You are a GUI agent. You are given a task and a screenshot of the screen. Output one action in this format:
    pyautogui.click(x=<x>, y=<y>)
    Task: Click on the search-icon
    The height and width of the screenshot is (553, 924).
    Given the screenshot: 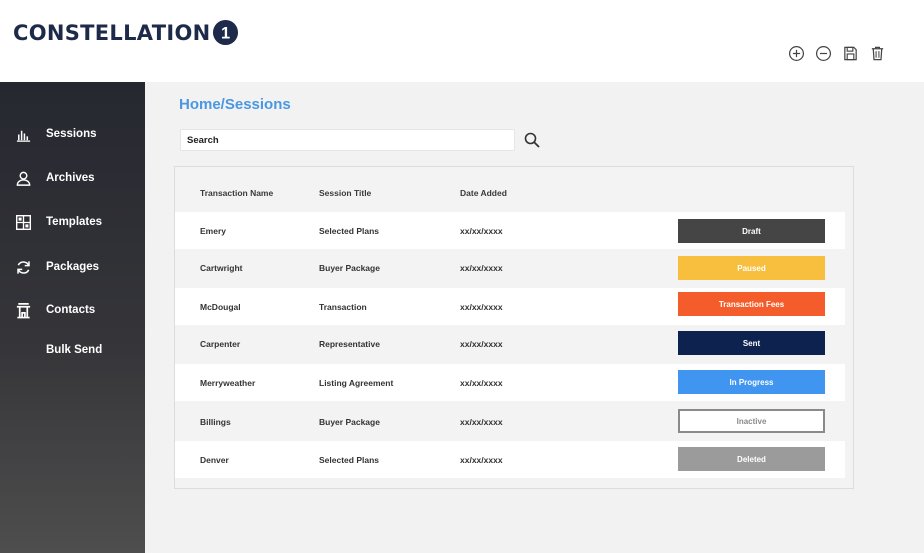 What is the action you would take?
    pyautogui.click(x=532, y=140)
    